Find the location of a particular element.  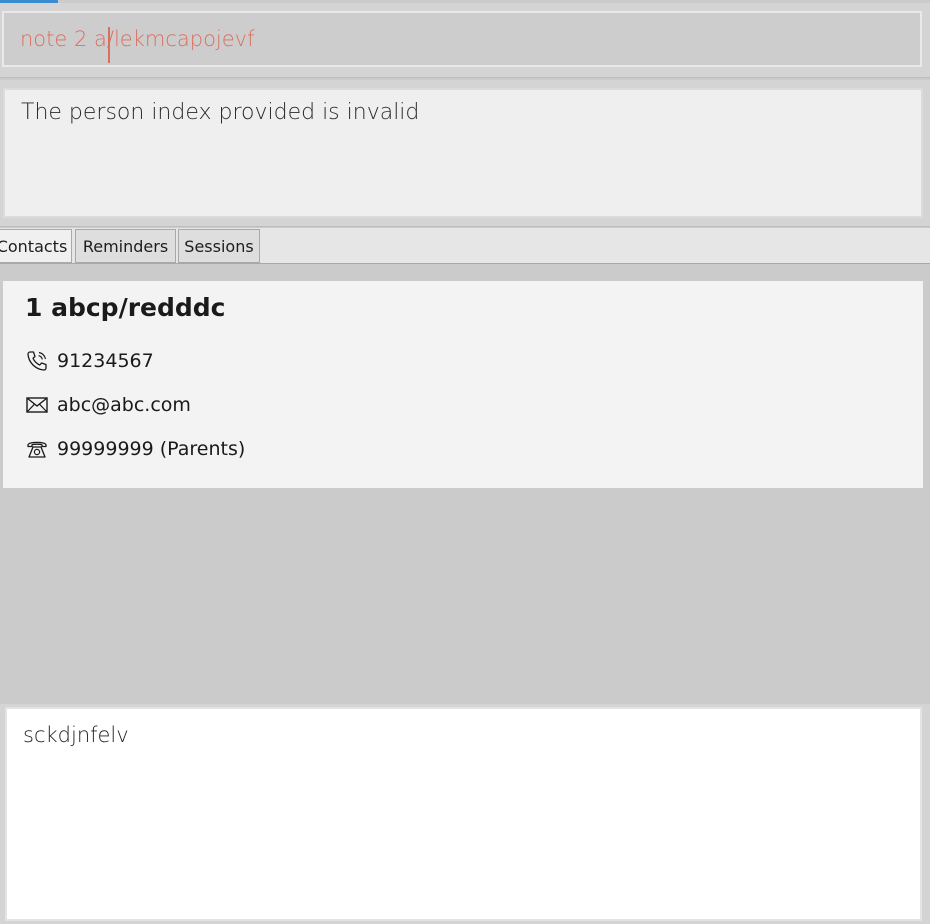

parent-phone-row: 99999999 (Parents) is located at coordinates (135, 449).